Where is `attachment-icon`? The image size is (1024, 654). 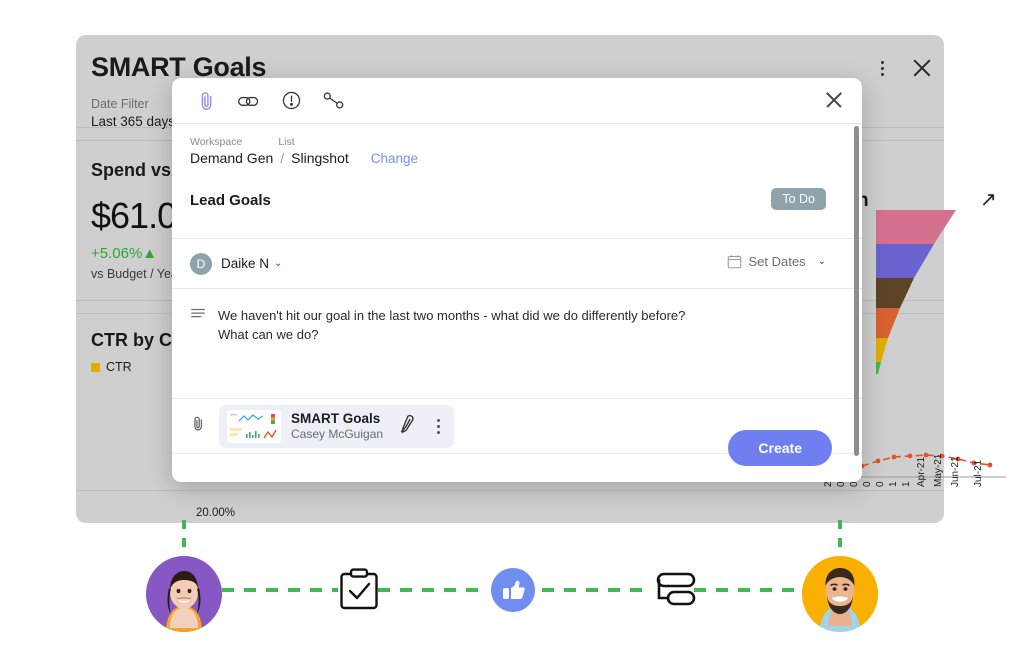
attachment-icon is located at coordinates (207, 101).